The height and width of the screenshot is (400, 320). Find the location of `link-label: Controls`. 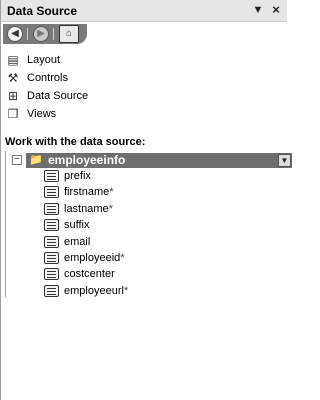

link-label: Controls is located at coordinates (47, 78).